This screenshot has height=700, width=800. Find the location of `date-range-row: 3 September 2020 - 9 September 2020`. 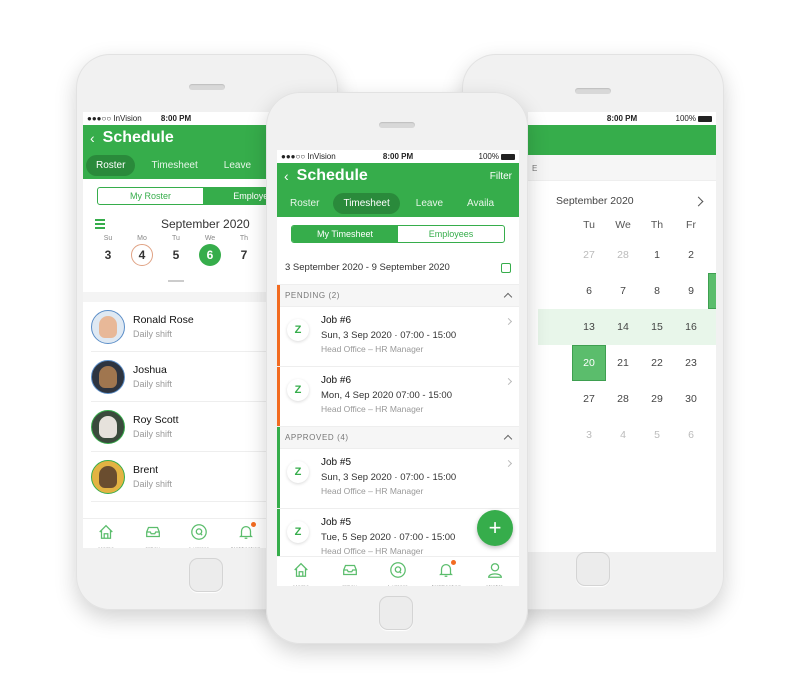

date-range-row: 3 September 2020 - 9 September 2020 is located at coordinates (398, 268).